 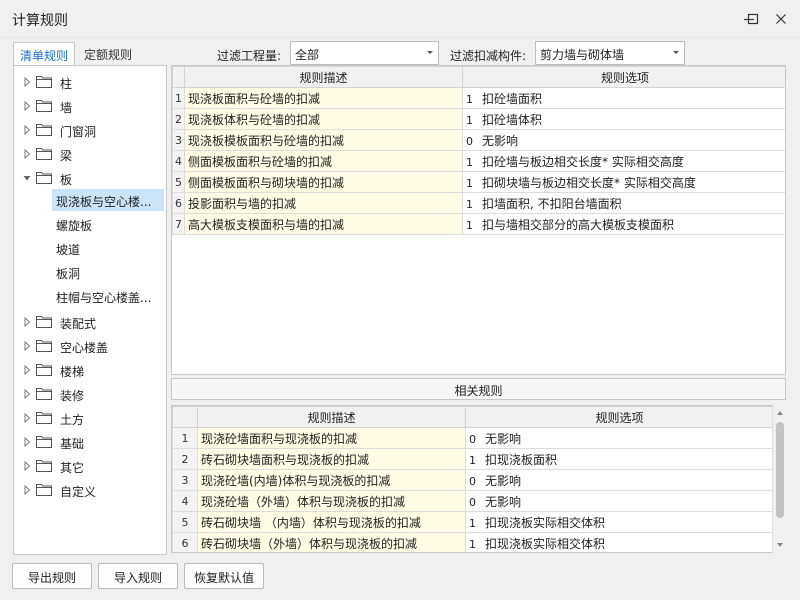 I want to click on tree-node-label: 装修, so click(x=72, y=396).